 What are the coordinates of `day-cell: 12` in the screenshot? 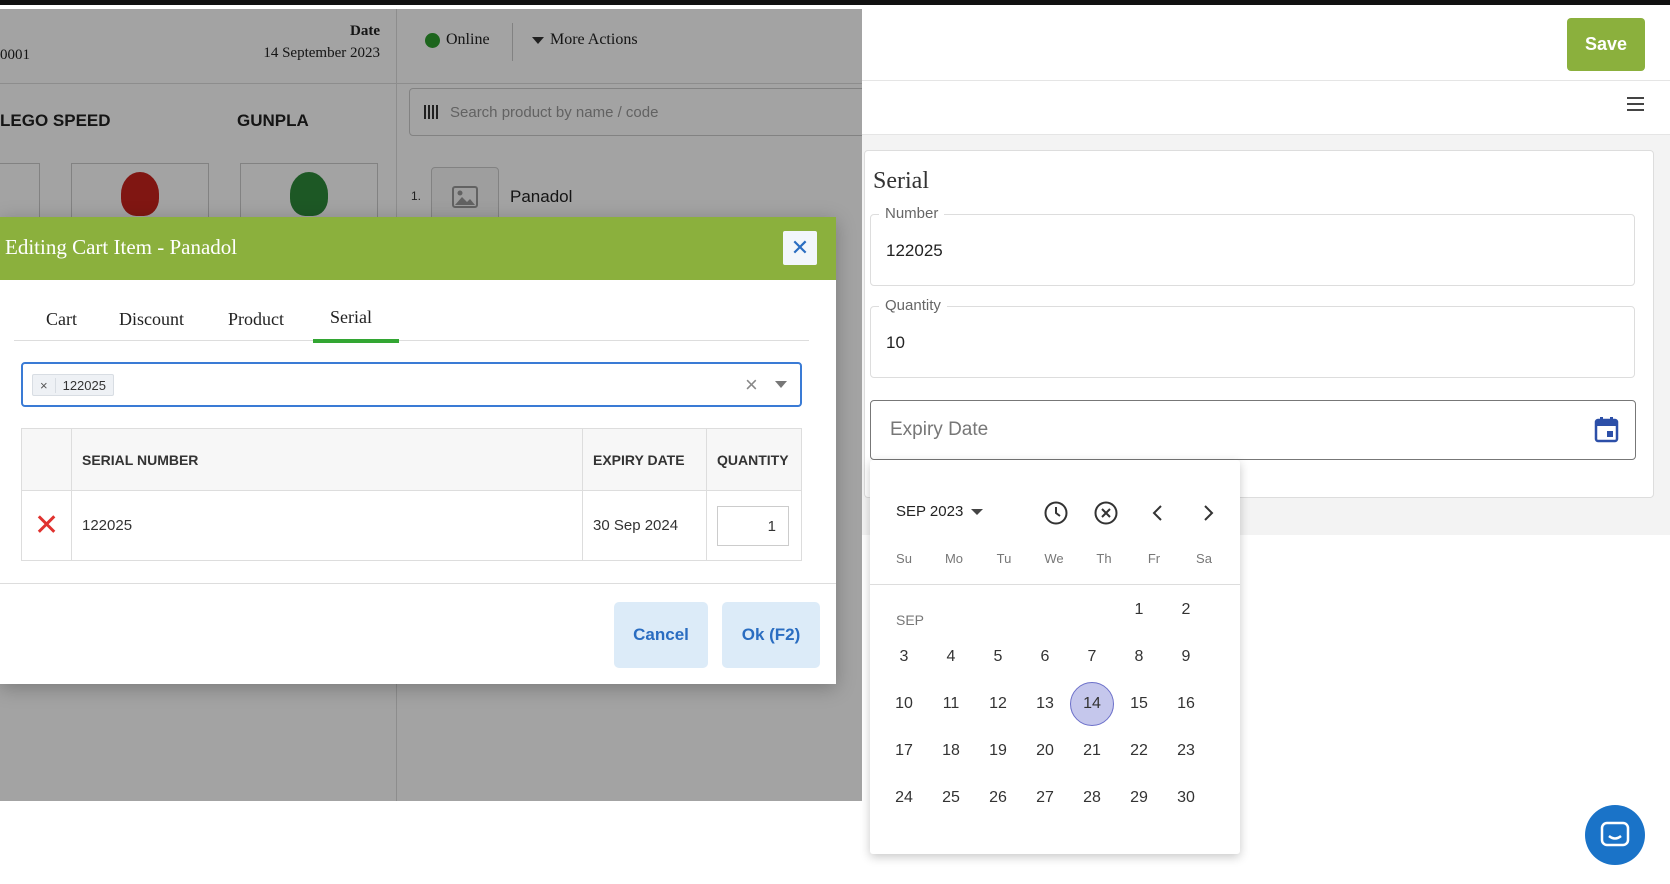 It's located at (998, 704).